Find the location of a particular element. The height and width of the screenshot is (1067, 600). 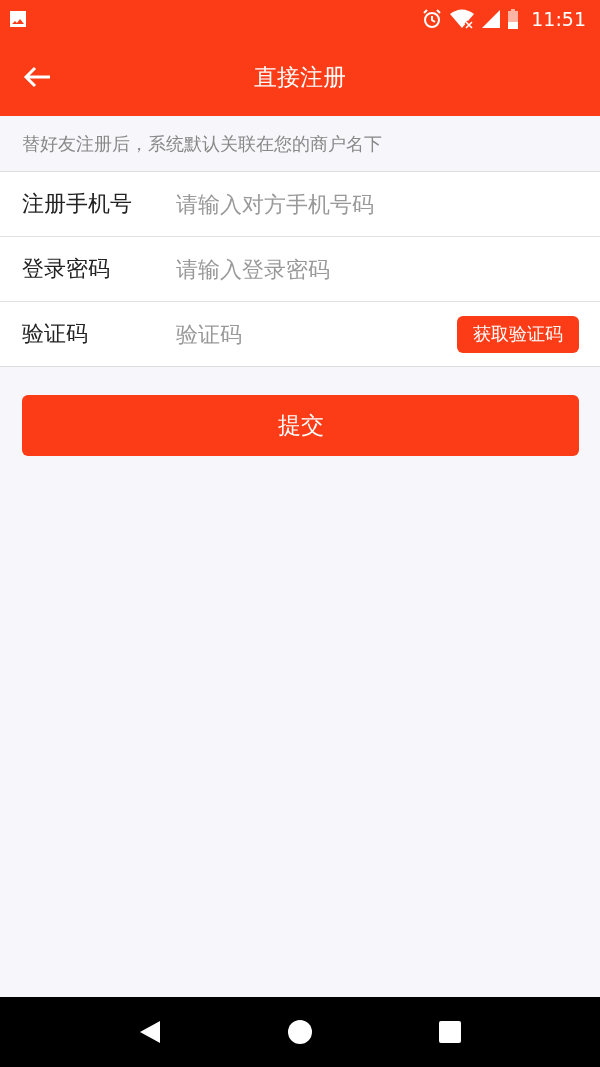

input-field: 验证码 is located at coordinates (316, 334).